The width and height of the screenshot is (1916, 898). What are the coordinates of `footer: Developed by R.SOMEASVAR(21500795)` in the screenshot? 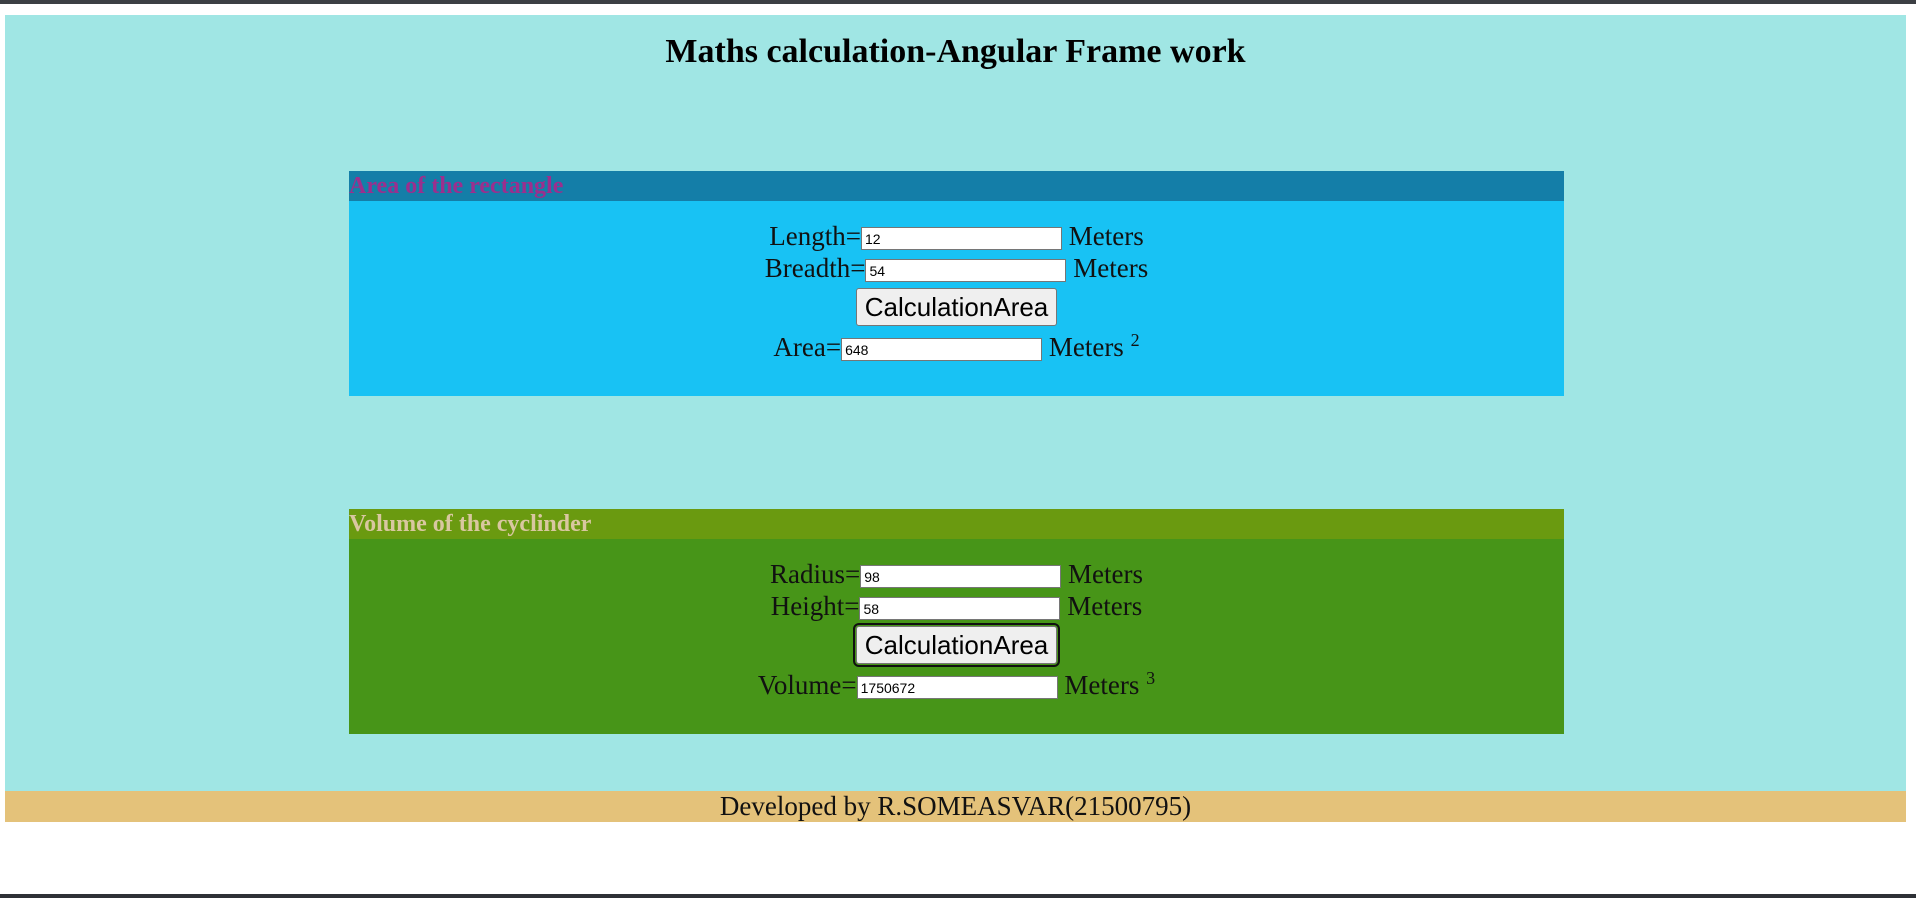 It's located at (955, 806).